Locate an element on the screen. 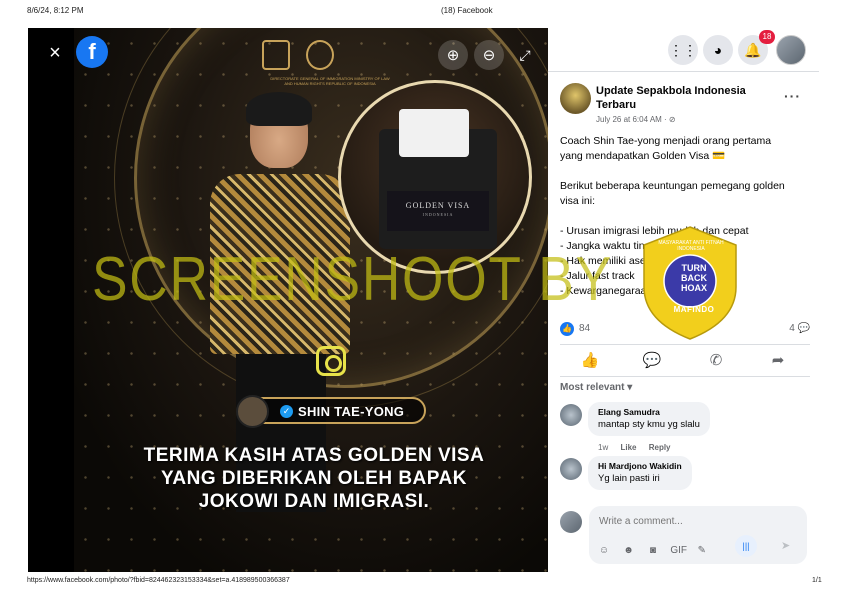 The width and height of the screenshot is (847, 599). name-pill: ✓ SHIN TAE-YONG is located at coordinates (331, 411).